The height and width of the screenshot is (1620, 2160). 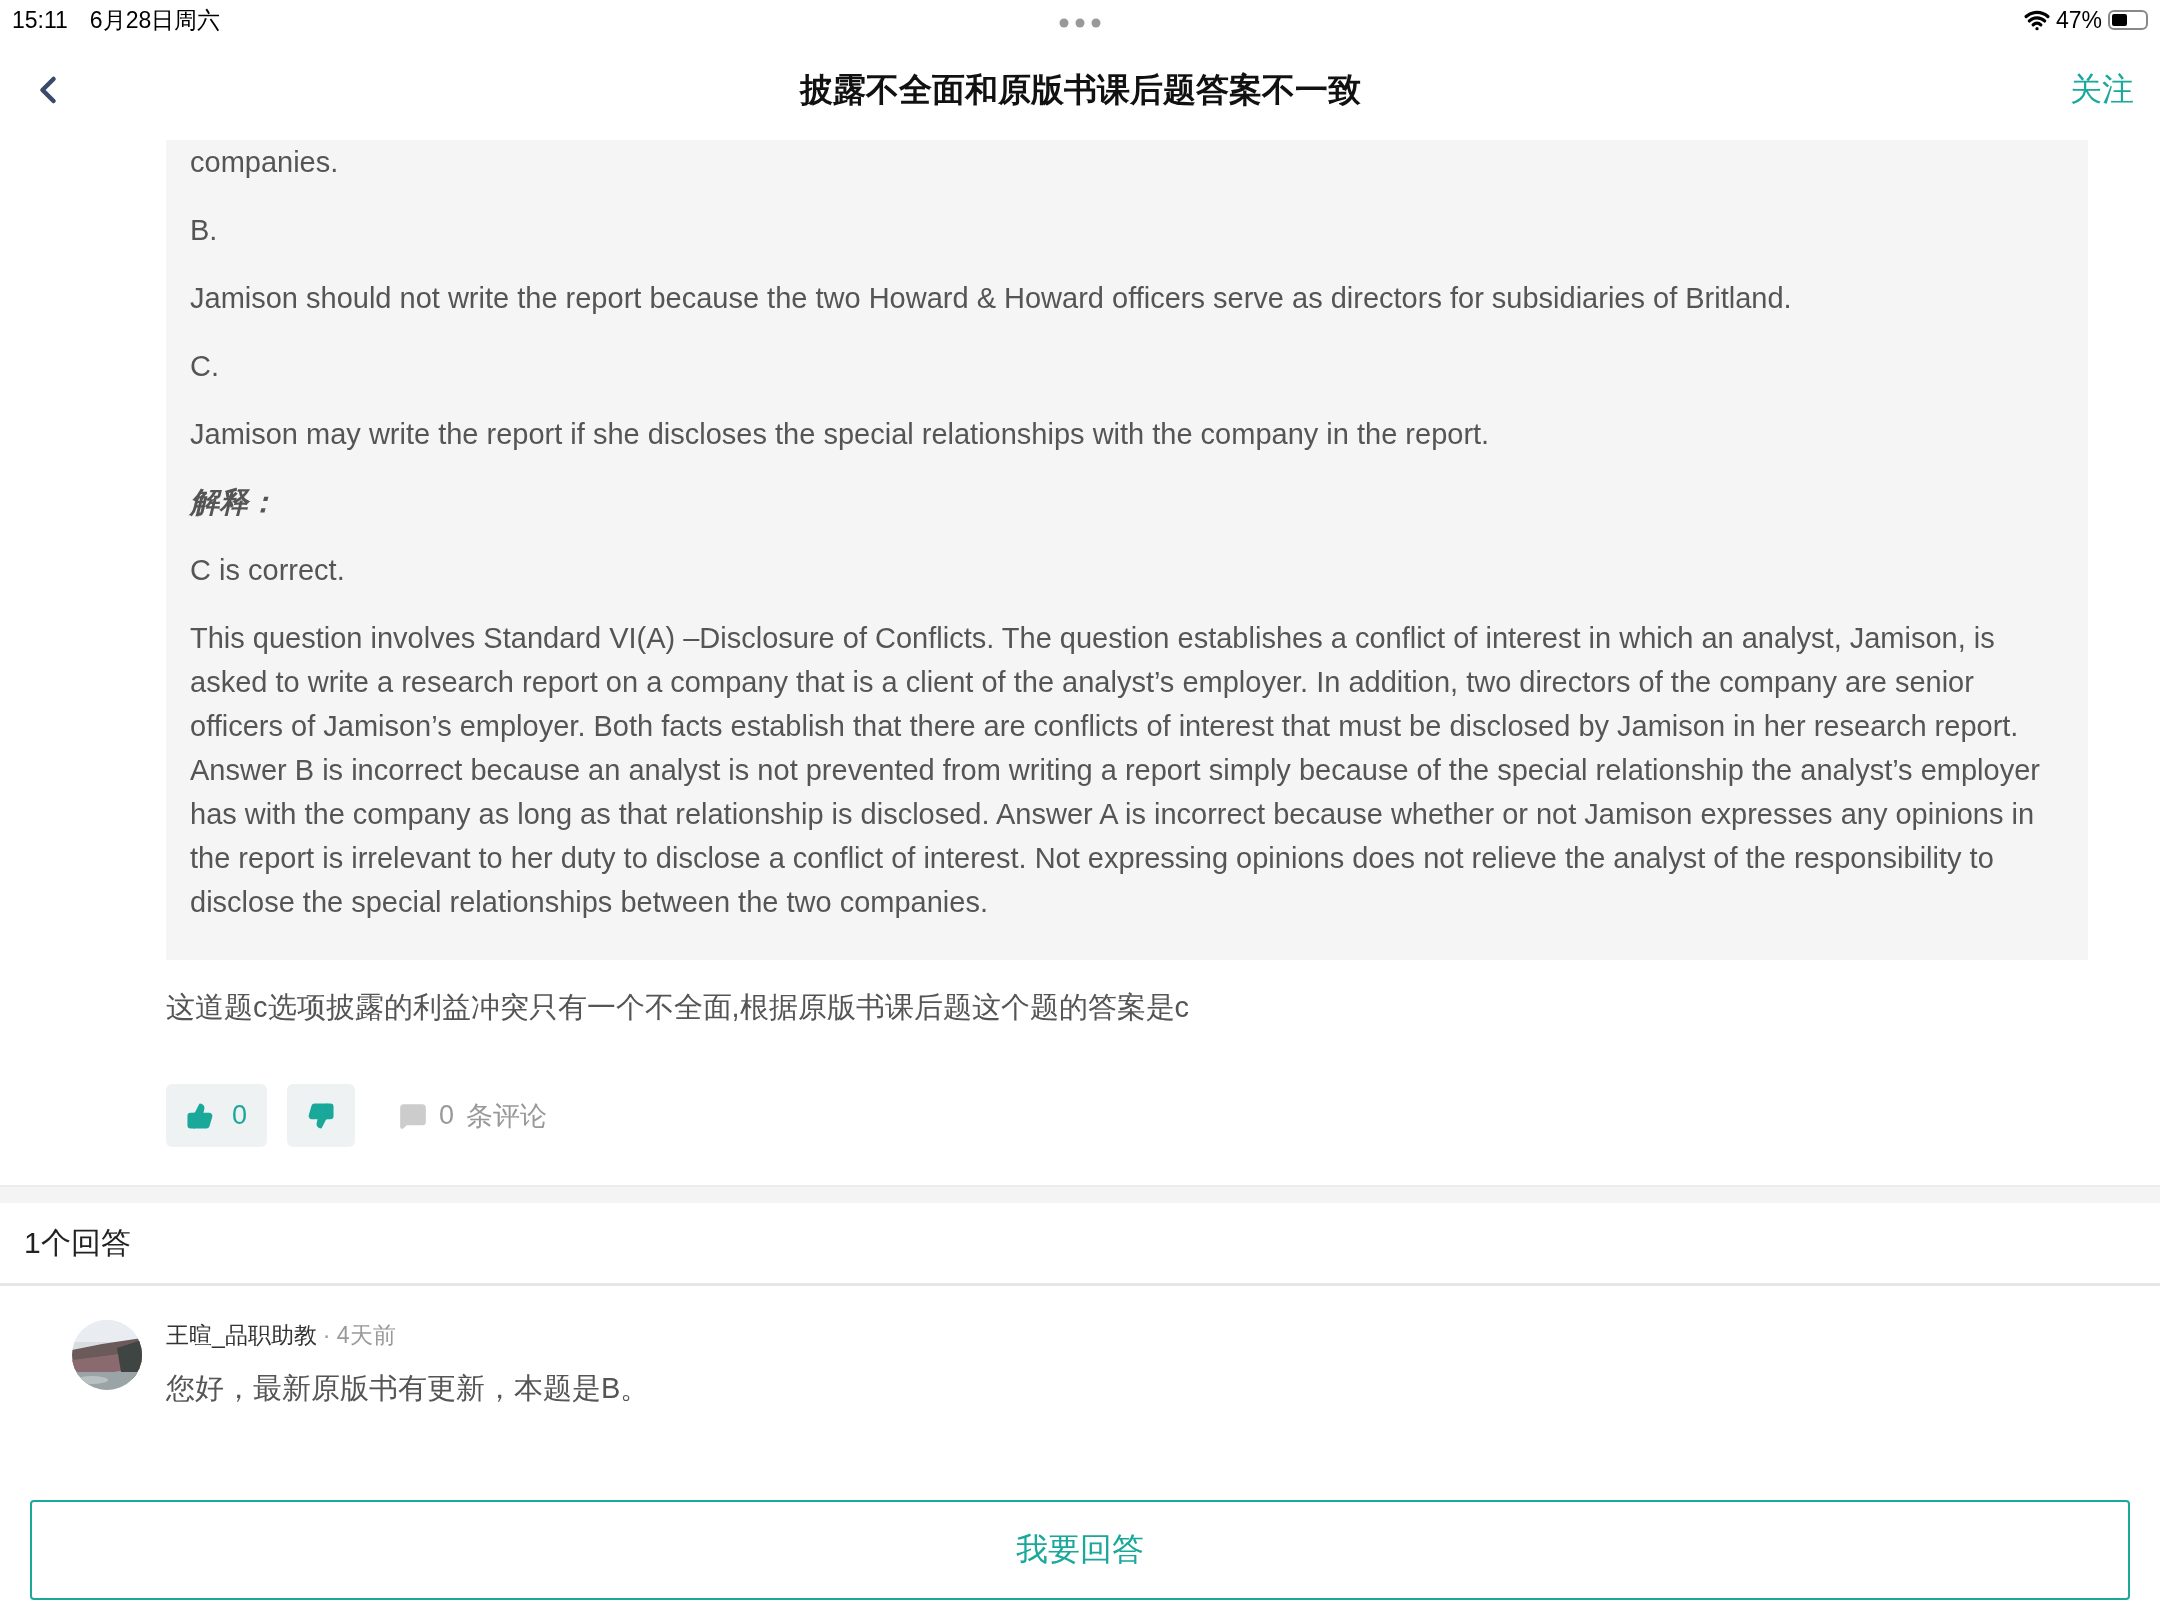 I want to click on comment-icon, so click(x=413, y=1115).